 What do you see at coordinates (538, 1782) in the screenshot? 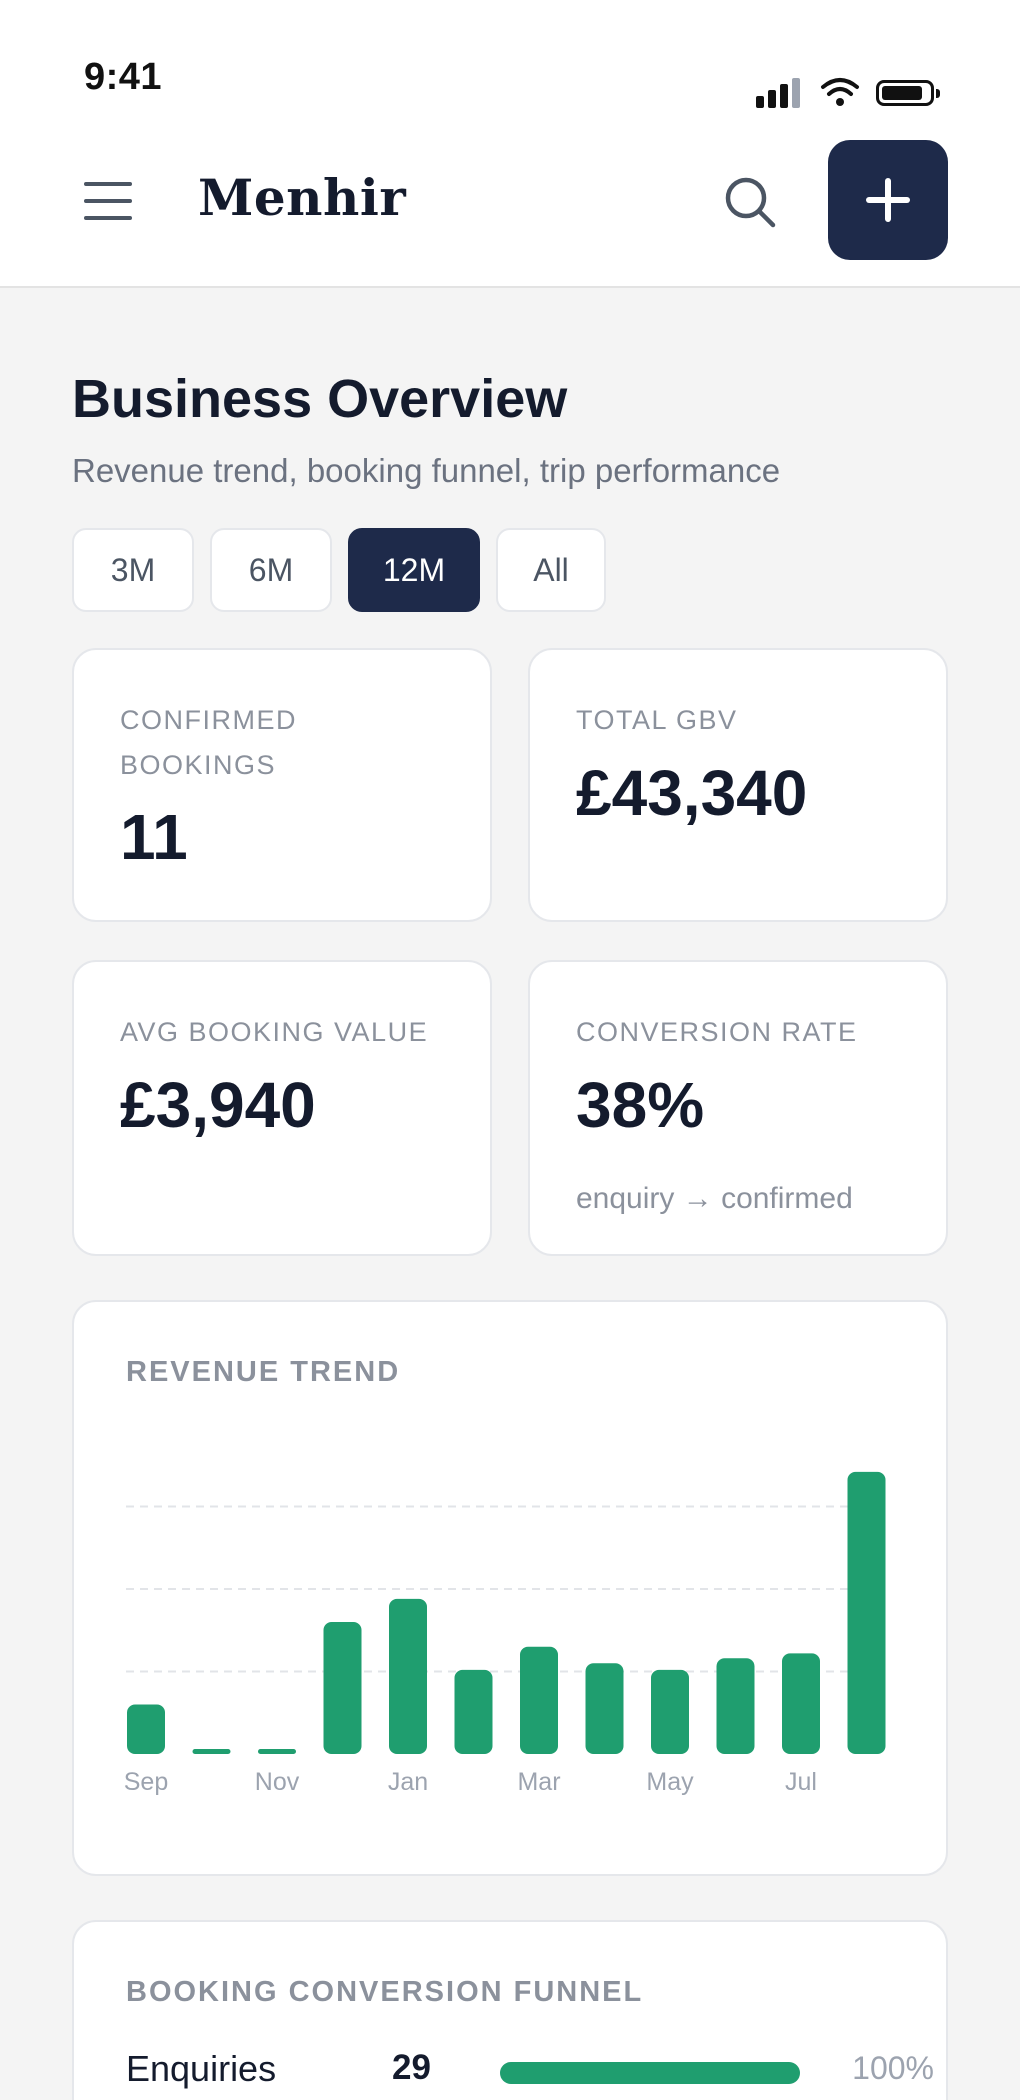
I see `chart-tick-label: Mar` at bounding box center [538, 1782].